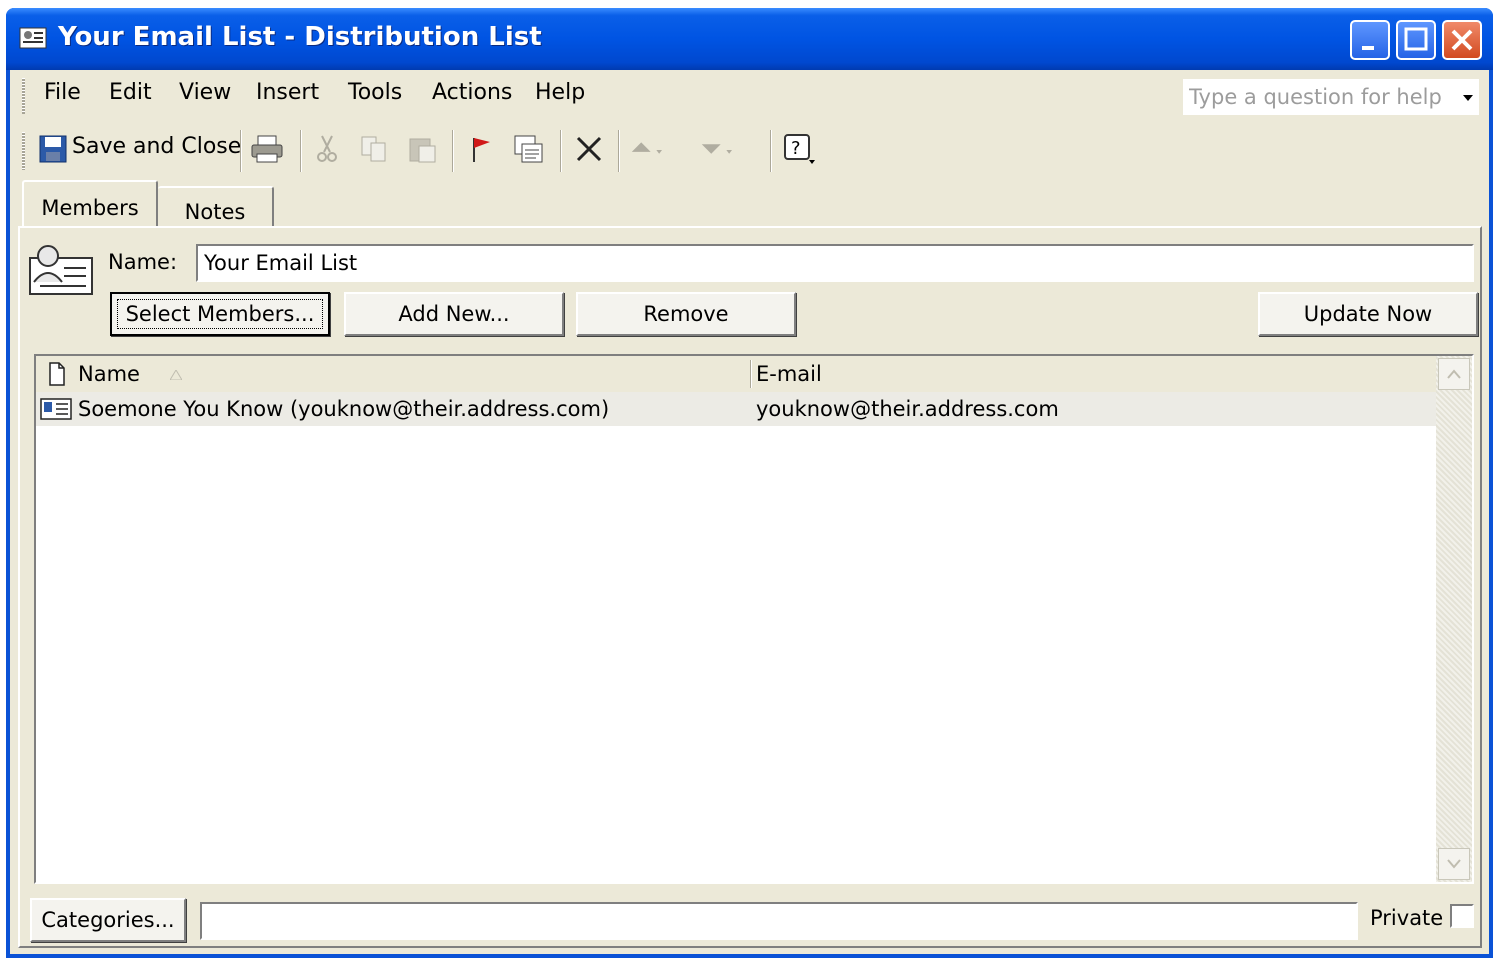  I want to click on minimize-button, so click(1370, 40).